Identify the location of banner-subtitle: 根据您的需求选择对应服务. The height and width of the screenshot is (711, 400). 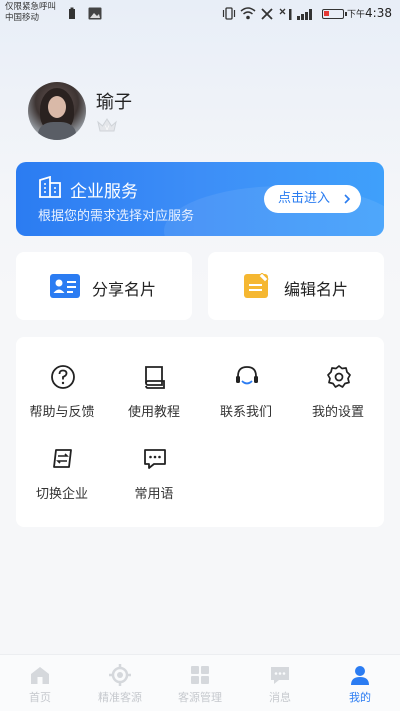
(116, 216).